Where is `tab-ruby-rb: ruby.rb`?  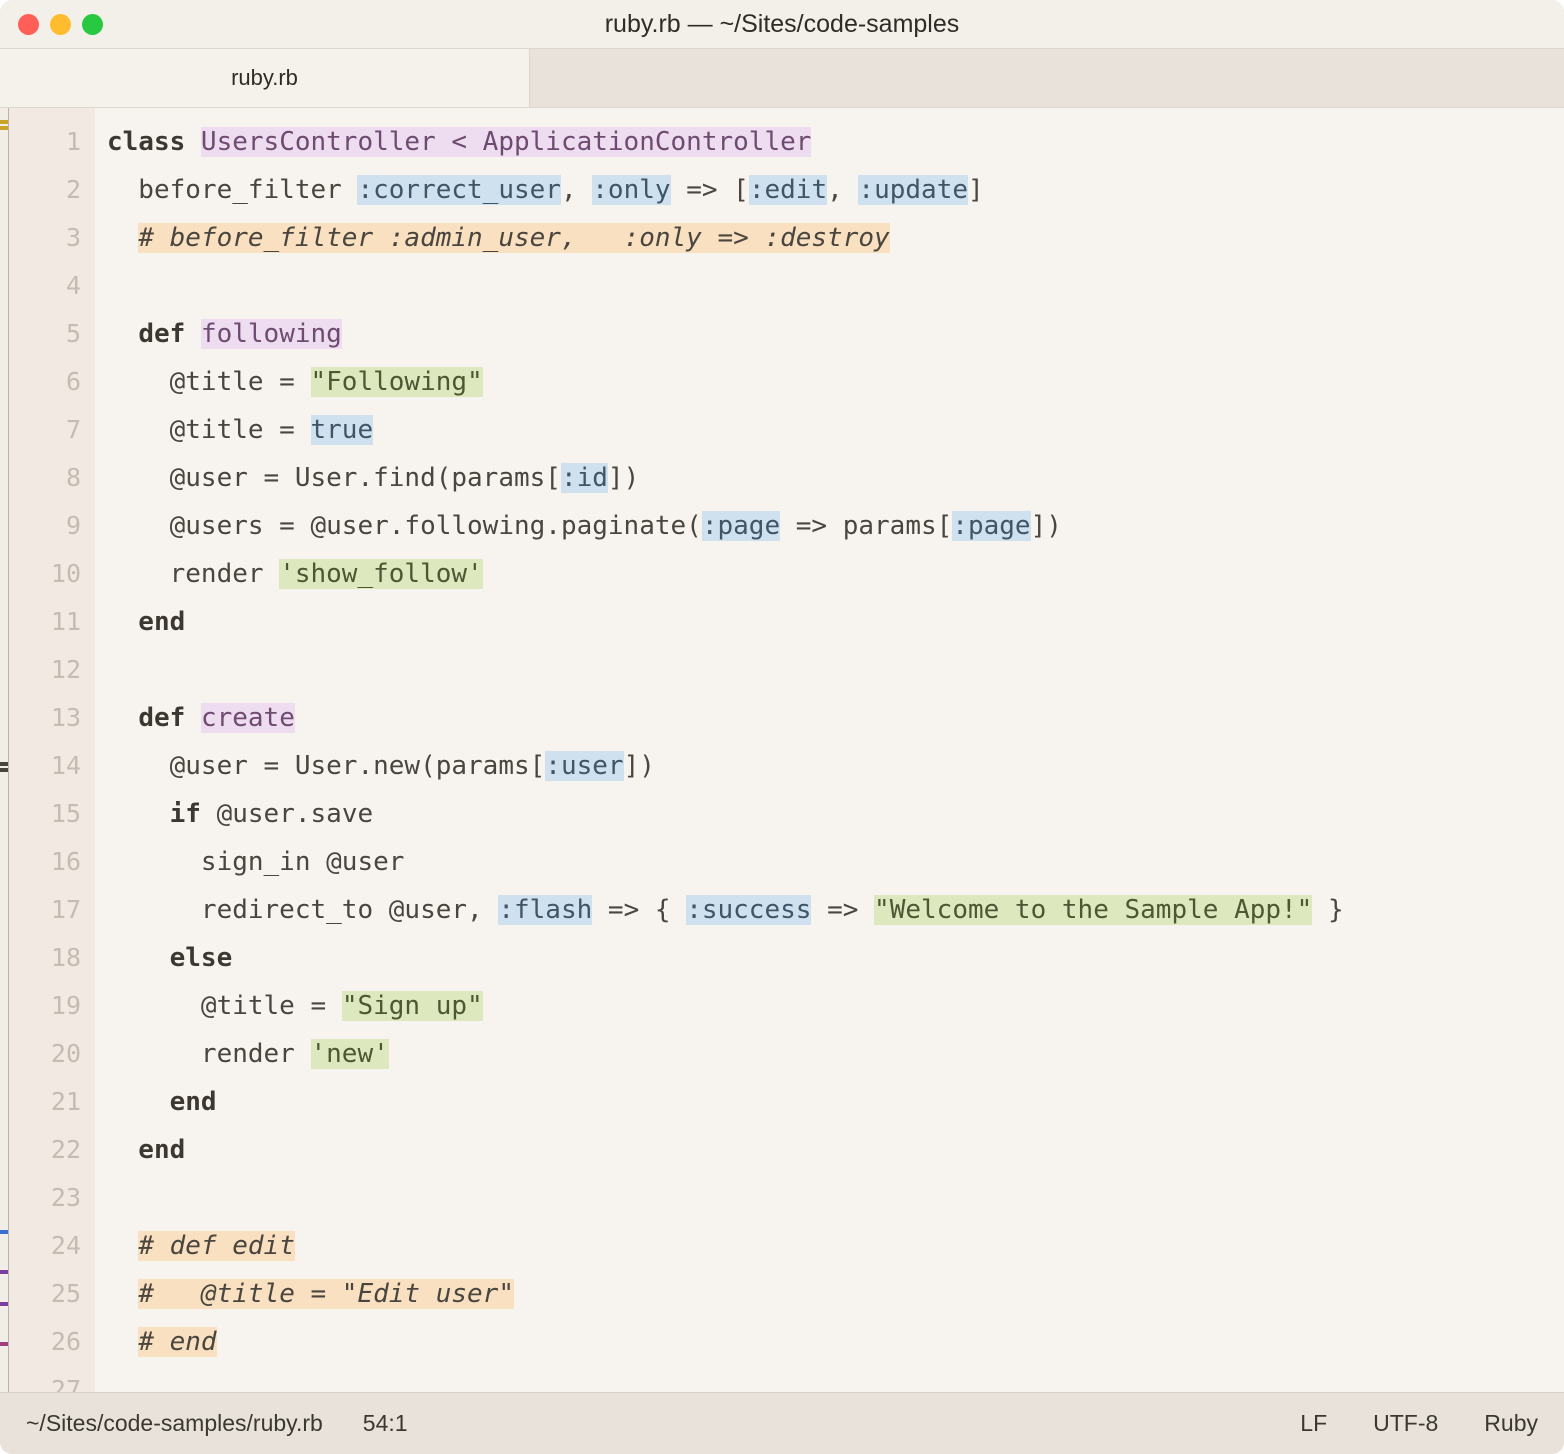
tab-ruby-rb: ruby.rb is located at coordinates (265, 78).